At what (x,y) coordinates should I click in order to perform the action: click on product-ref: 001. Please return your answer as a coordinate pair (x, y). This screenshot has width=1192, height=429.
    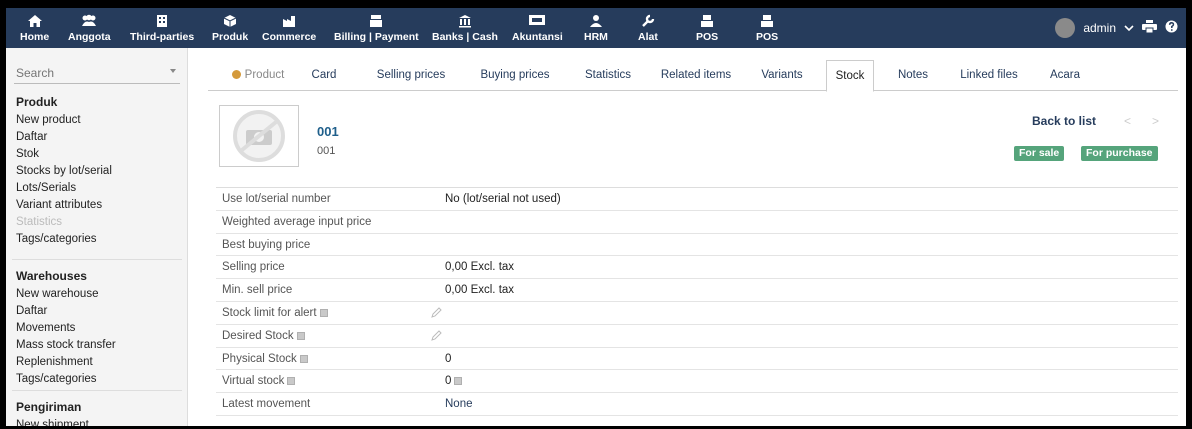
    Looking at the image, I should click on (328, 131).